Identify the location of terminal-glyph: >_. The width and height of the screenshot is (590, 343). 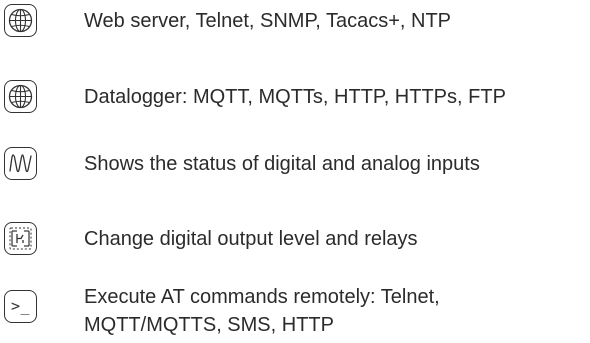
(20, 305).